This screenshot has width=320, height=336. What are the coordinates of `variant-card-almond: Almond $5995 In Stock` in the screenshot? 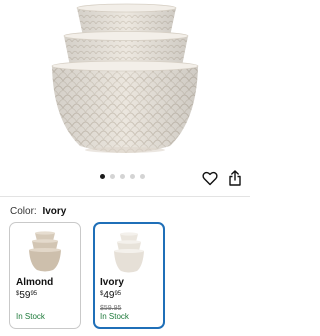 It's located at (45, 275).